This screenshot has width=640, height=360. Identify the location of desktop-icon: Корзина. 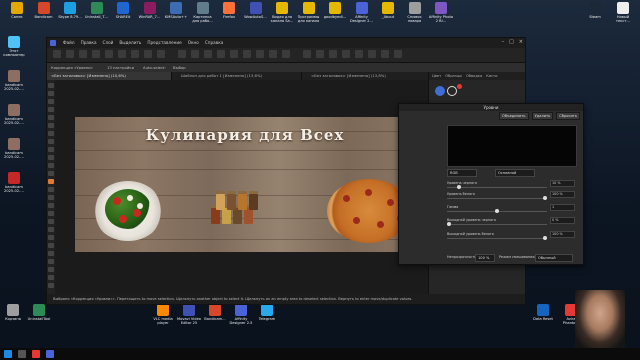
(13, 312).